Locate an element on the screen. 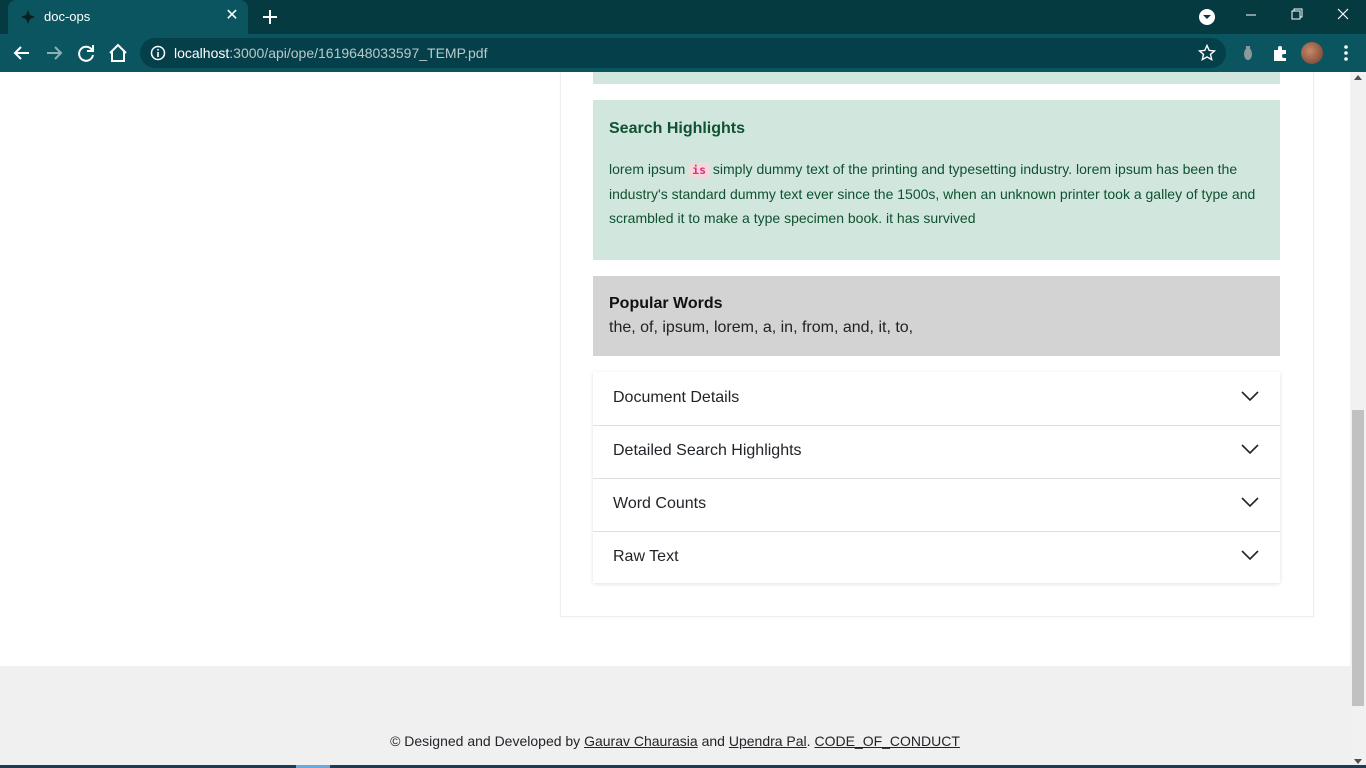  previous-alert-bottom is located at coordinates (936, 78).